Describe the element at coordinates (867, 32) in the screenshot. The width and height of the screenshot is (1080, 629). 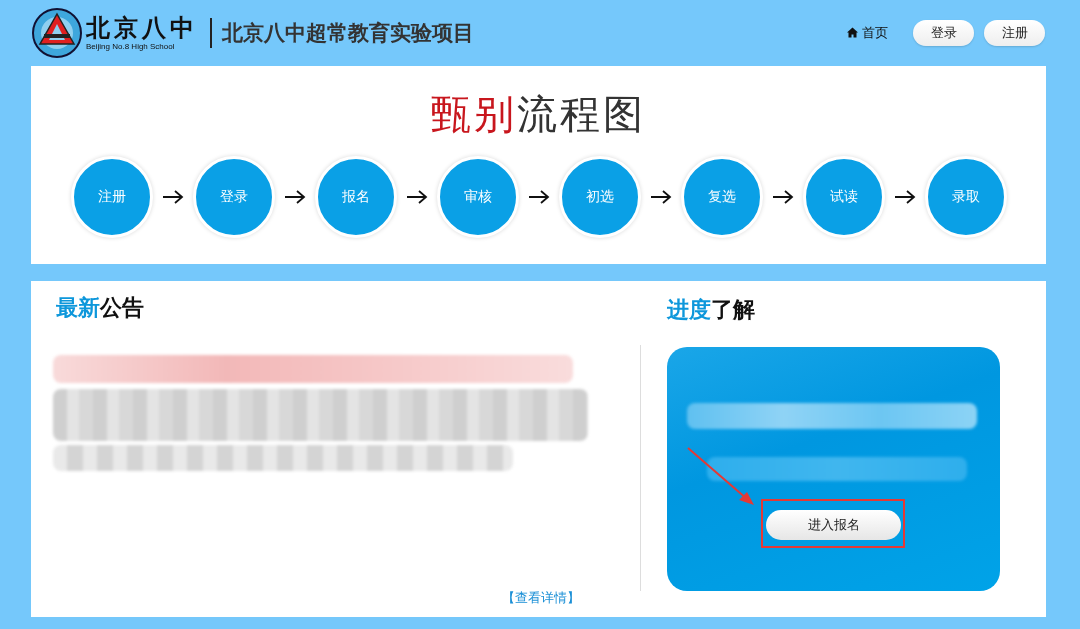
I see `home-link: 首页` at that location.